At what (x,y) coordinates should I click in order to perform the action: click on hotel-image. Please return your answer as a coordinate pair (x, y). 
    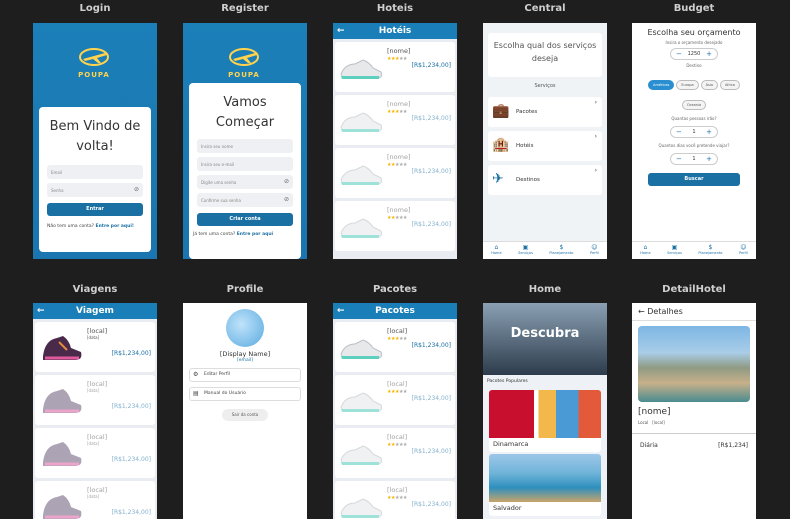
    Looking at the image, I should click on (694, 364).